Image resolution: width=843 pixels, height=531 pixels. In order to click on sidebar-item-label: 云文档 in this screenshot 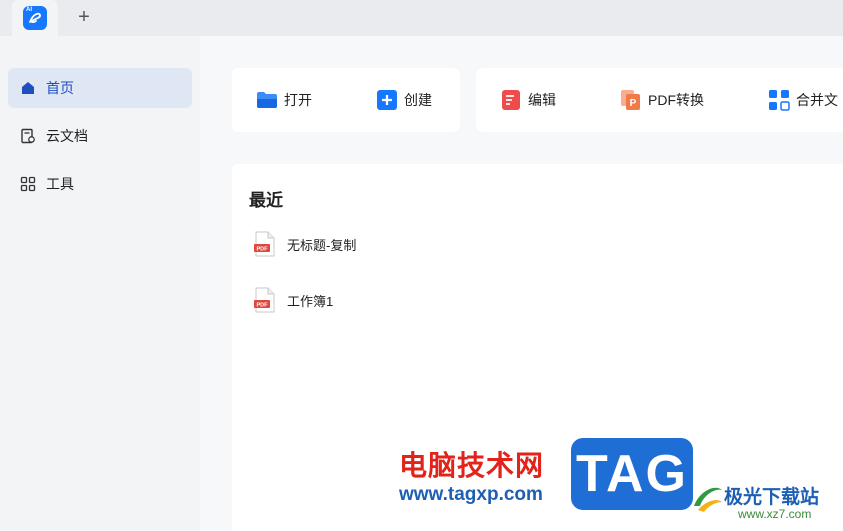, I will do `click(67, 136)`.